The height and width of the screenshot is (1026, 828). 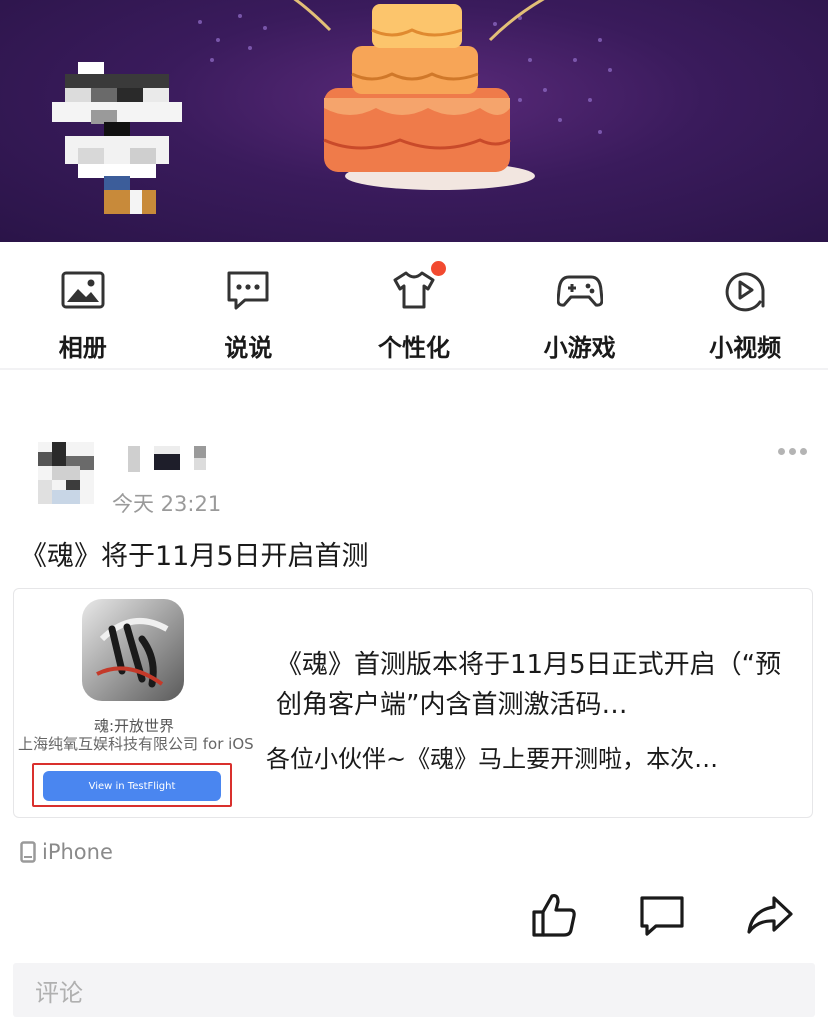 I want to click on like-button, so click(x=554, y=915).